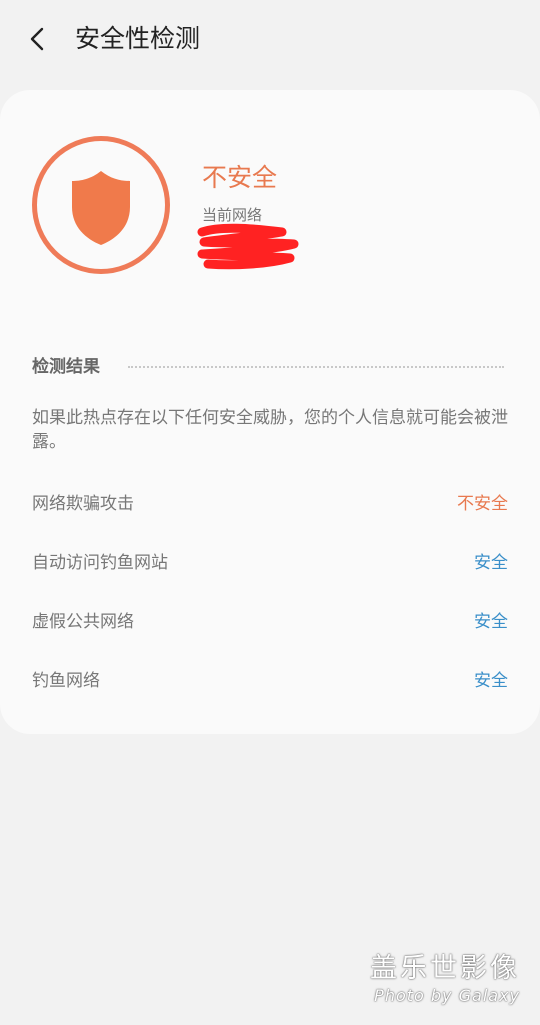 Image resolution: width=540 pixels, height=1025 pixels. I want to click on camera-watermark: 盖乐世影像 Photo by Galaxy, so click(445, 979).